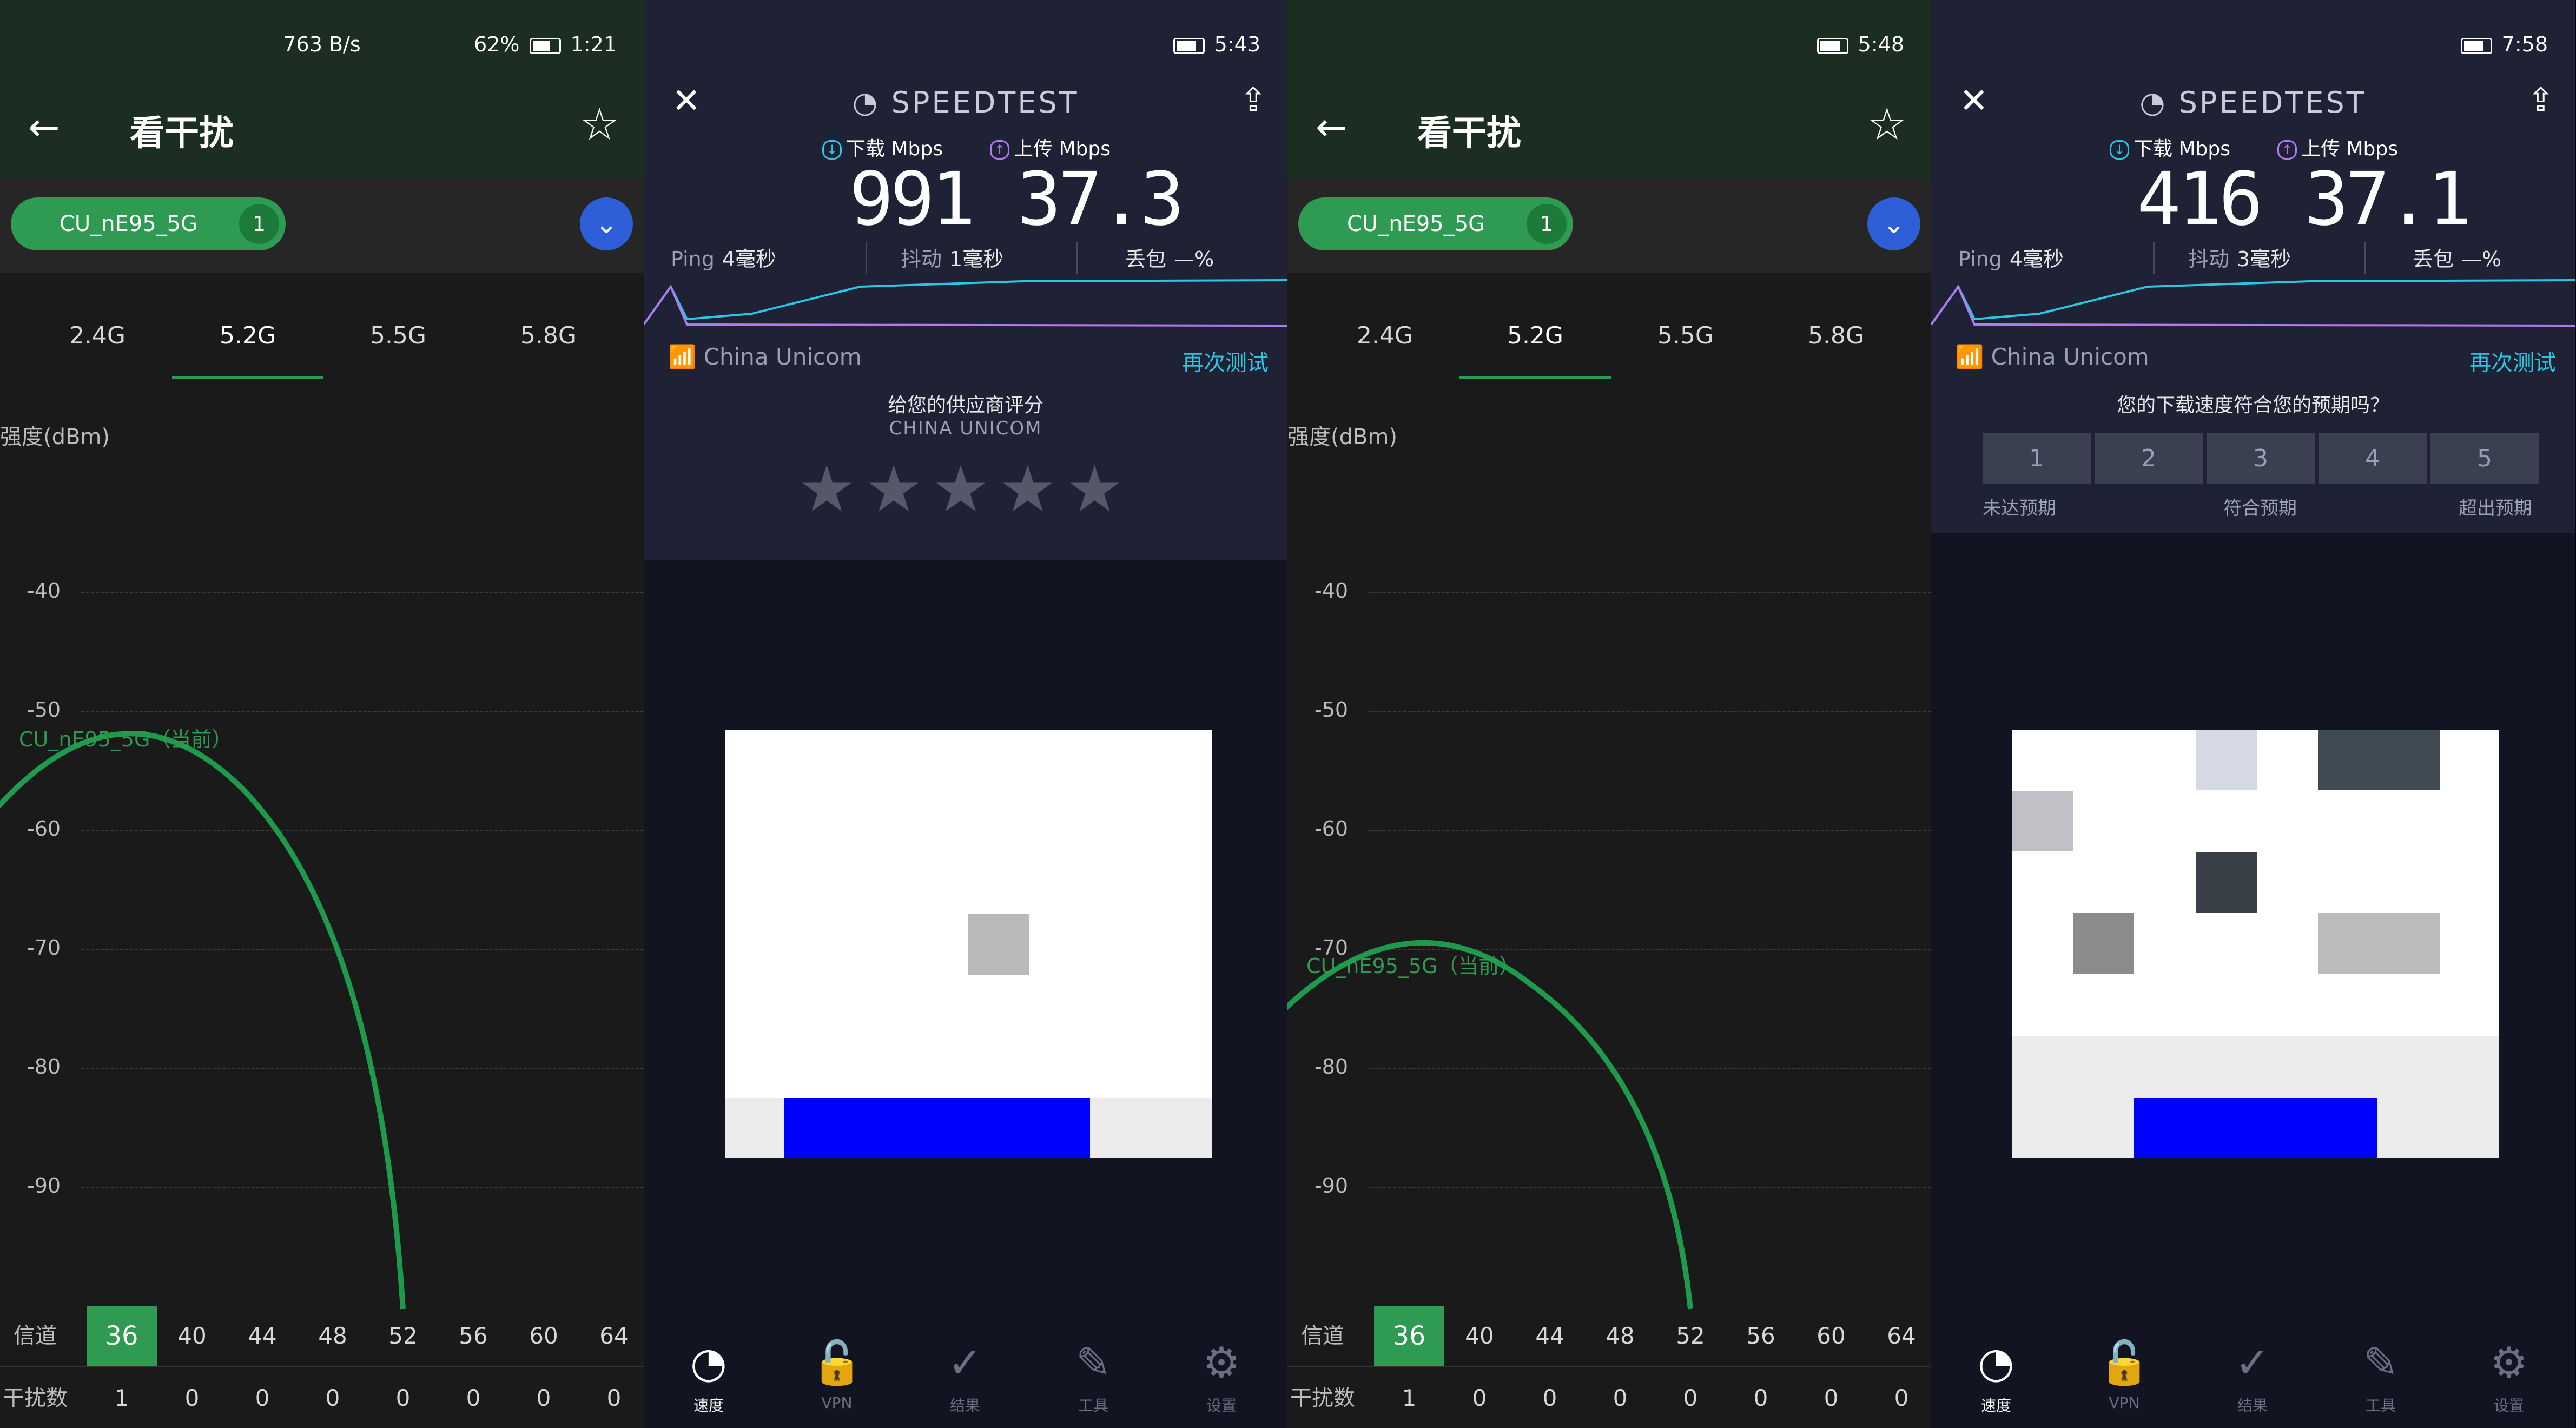  Describe the element at coordinates (749, 259) in the screenshot. I see `ping-value: 4毫秒` at that location.